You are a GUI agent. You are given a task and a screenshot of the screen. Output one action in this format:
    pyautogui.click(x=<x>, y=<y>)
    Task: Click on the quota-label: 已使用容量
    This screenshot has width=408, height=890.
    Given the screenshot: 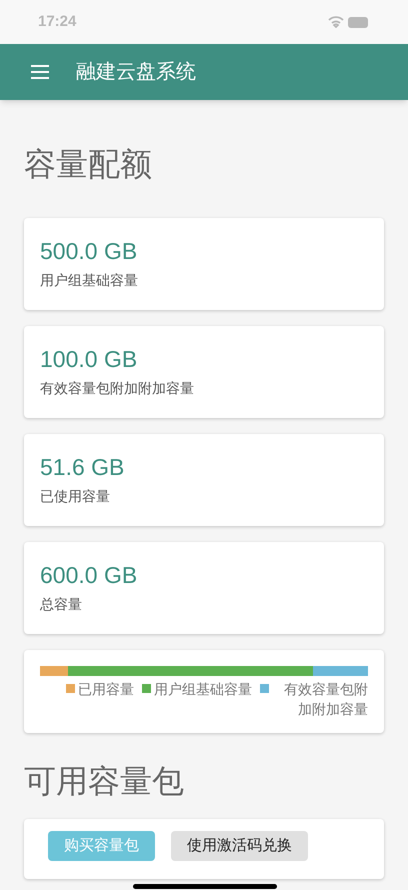 What is the action you would take?
    pyautogui.click(x=75, y=496)
    